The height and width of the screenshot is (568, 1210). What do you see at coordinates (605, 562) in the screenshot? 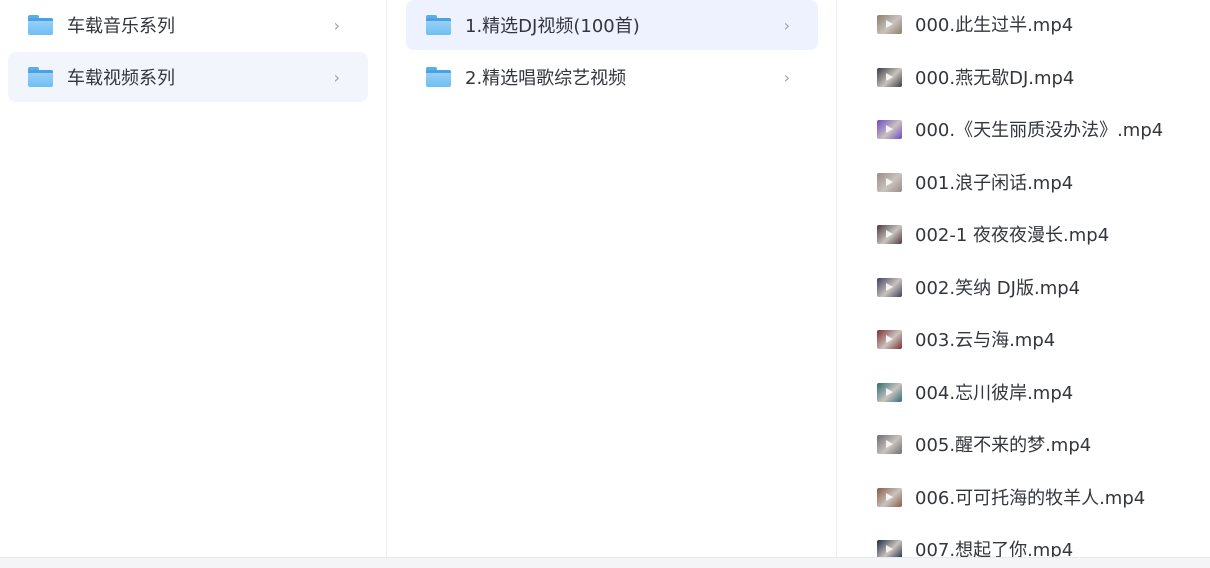
I see `bottom-status-strip` at bounding box center [605, 562].